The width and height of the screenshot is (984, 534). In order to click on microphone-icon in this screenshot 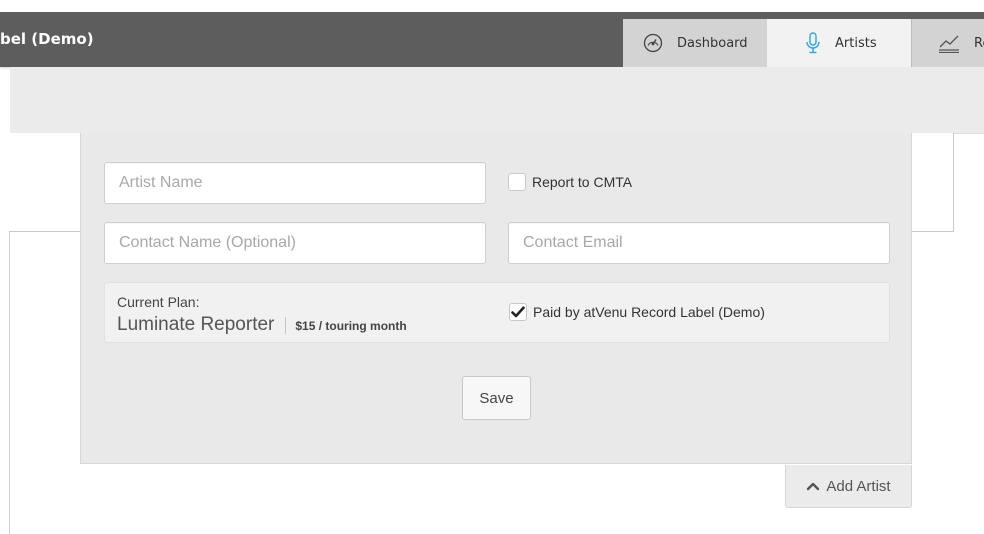, I will do `click(813, 43)`.